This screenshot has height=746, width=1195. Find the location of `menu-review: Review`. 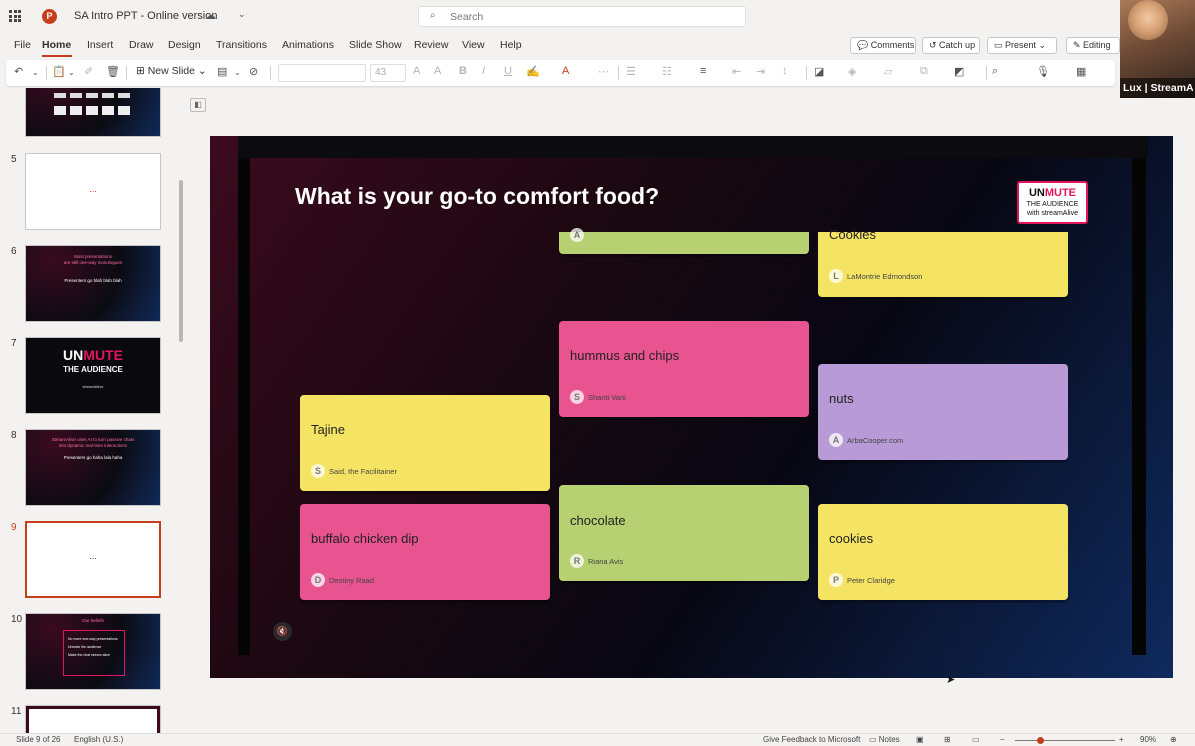

menu-review: Review is located at coordinates (431, 45).